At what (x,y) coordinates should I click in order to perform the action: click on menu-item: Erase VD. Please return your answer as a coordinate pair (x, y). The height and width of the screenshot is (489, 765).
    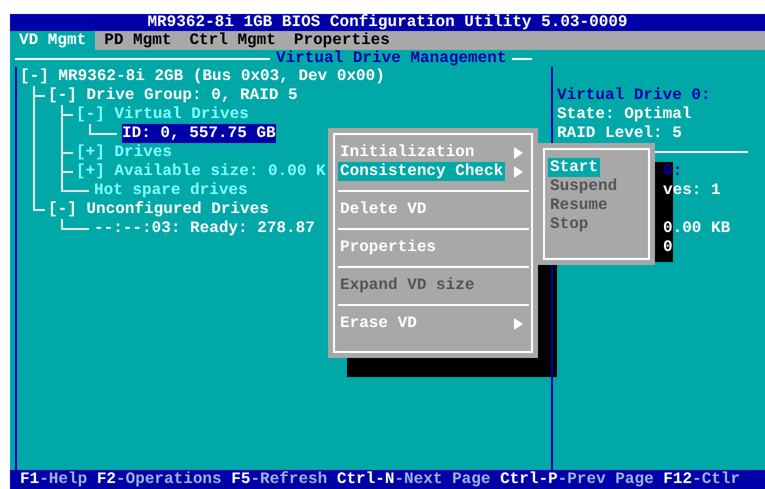
    Looking at the image, I should click on (378, 323).